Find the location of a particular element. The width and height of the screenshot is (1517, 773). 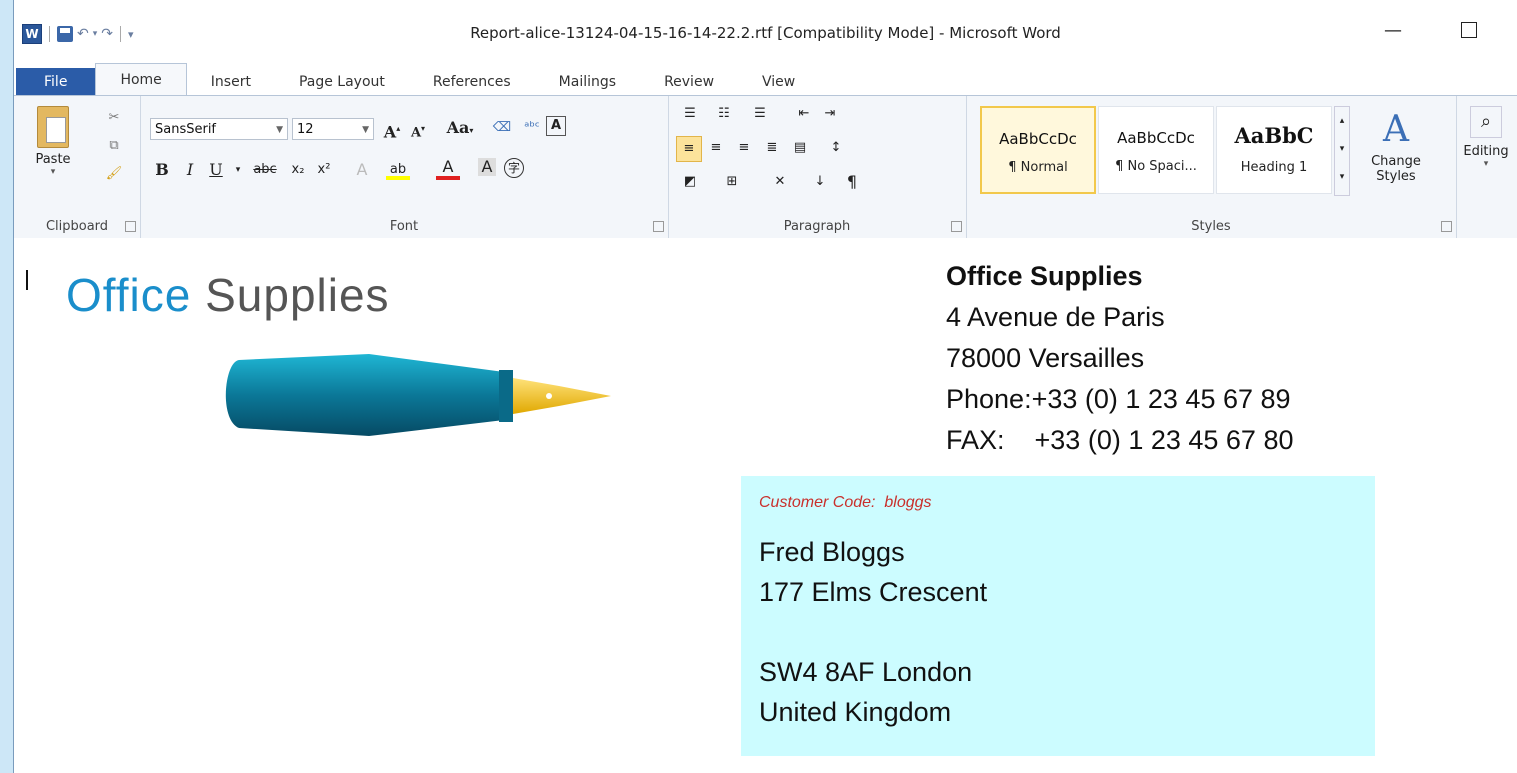

cut-icon: ✂ is located at coordinates (114, 118).